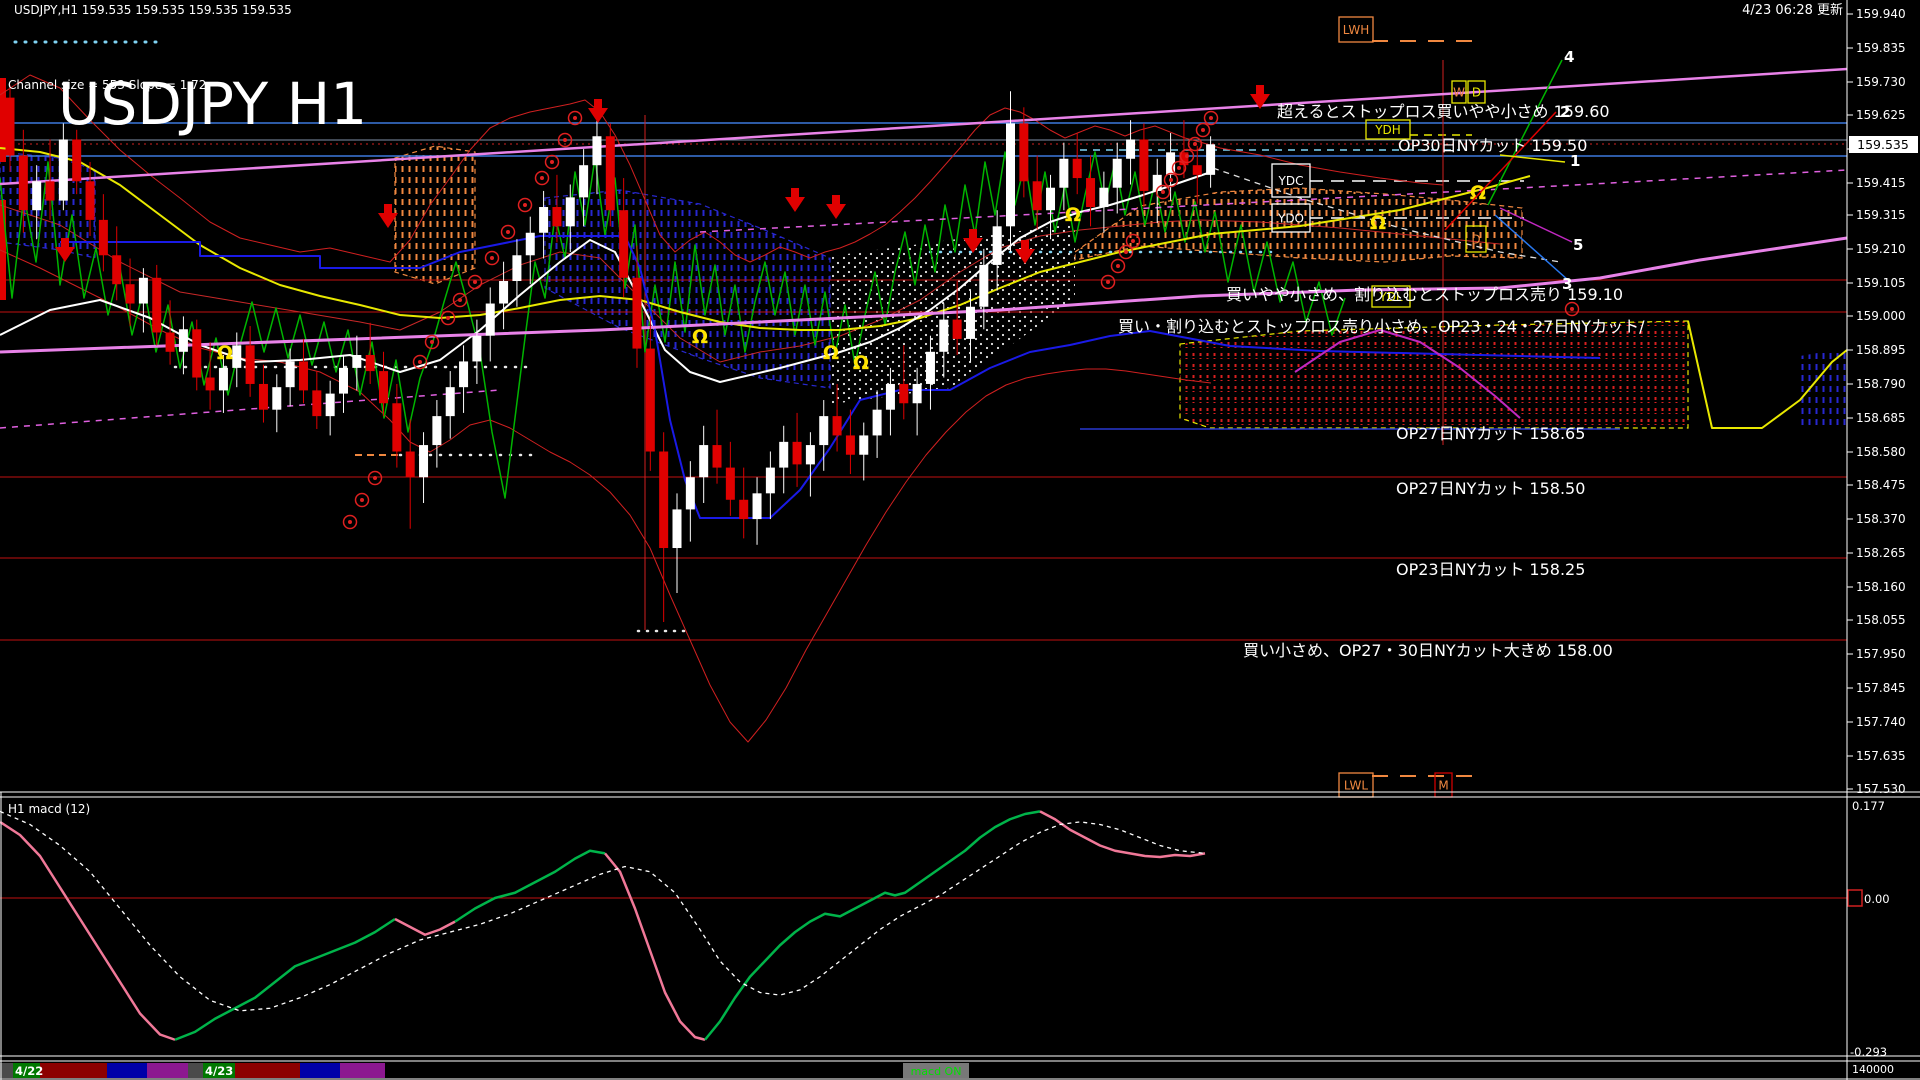 This screenshot has height=1080, width=1920. I want to click on level-box-label: W, so click(1459, 93).